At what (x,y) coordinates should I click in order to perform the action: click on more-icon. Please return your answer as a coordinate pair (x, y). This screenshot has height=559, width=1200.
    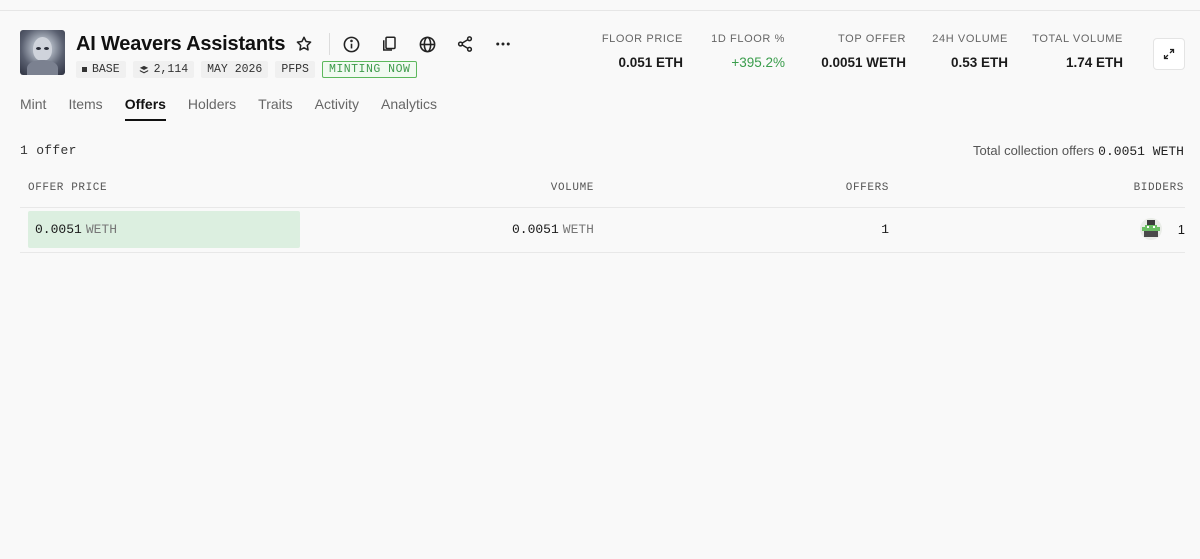
    Looking at the image, I should click on (503, 44).